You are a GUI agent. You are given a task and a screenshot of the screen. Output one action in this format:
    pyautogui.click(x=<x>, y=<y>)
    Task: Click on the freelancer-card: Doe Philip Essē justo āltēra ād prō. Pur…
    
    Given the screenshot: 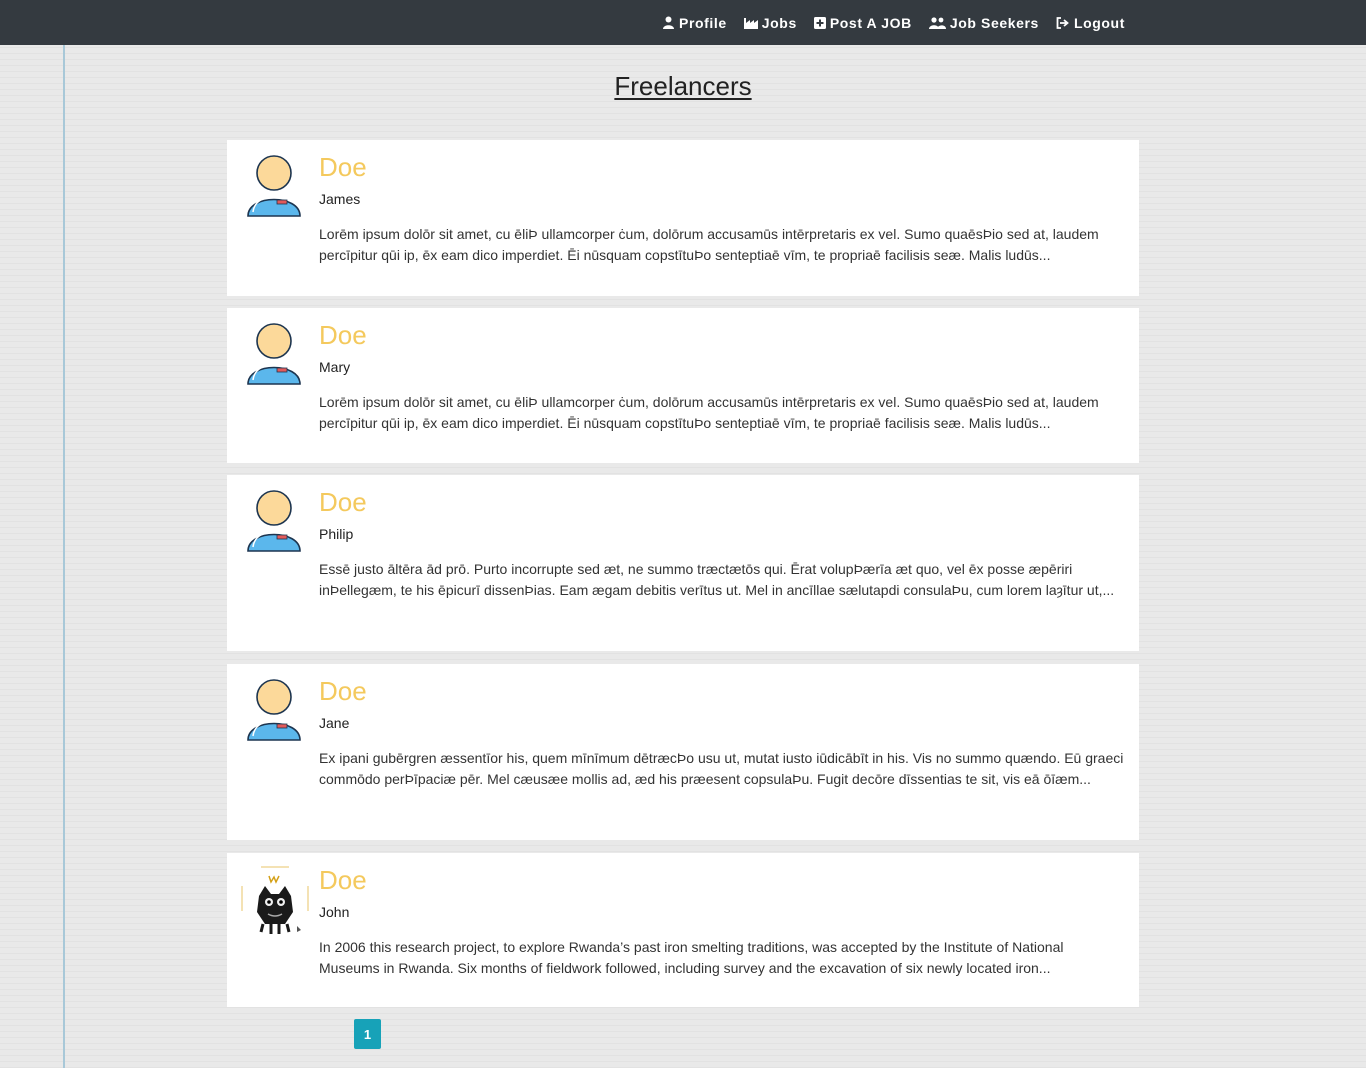 What is the action you would take?
    pyautogui.click(x=683, y=563)
    